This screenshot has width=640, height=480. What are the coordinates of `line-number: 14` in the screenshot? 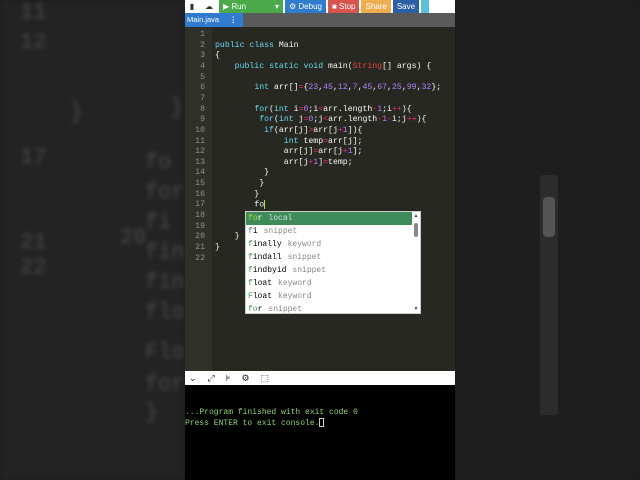 It's located at (200, 173).